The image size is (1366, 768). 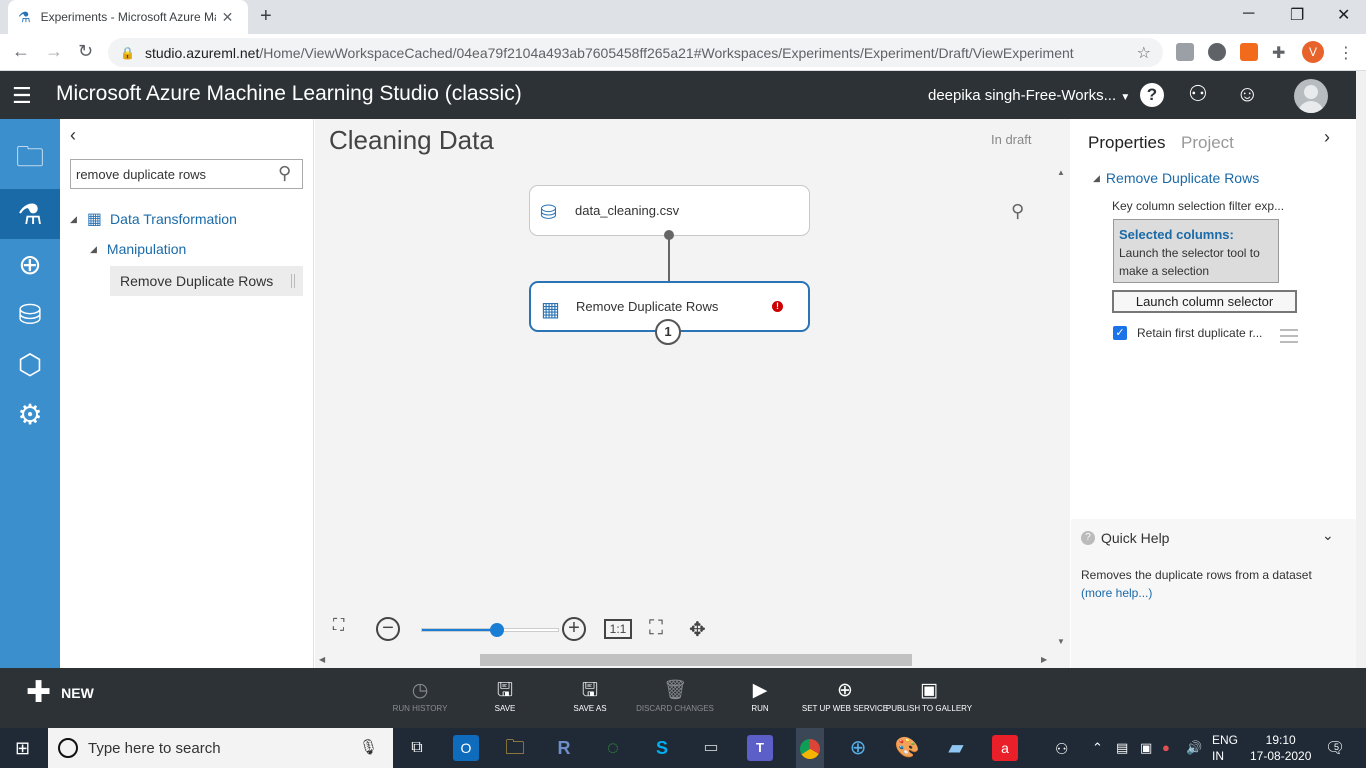 What do you see at coordinates (30, 414) in the screenshot?
I see `settings-gear-icon: ⚙` at bounding box center [30, 414].